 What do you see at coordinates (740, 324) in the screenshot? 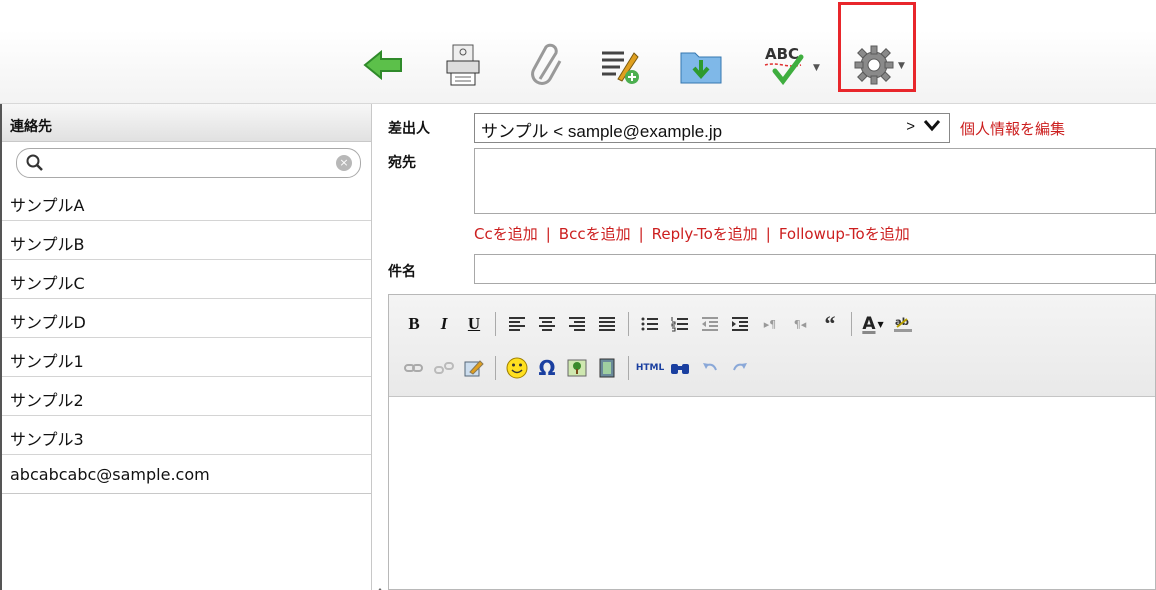
I see `indent-icon` at bounding box center [740, 324].